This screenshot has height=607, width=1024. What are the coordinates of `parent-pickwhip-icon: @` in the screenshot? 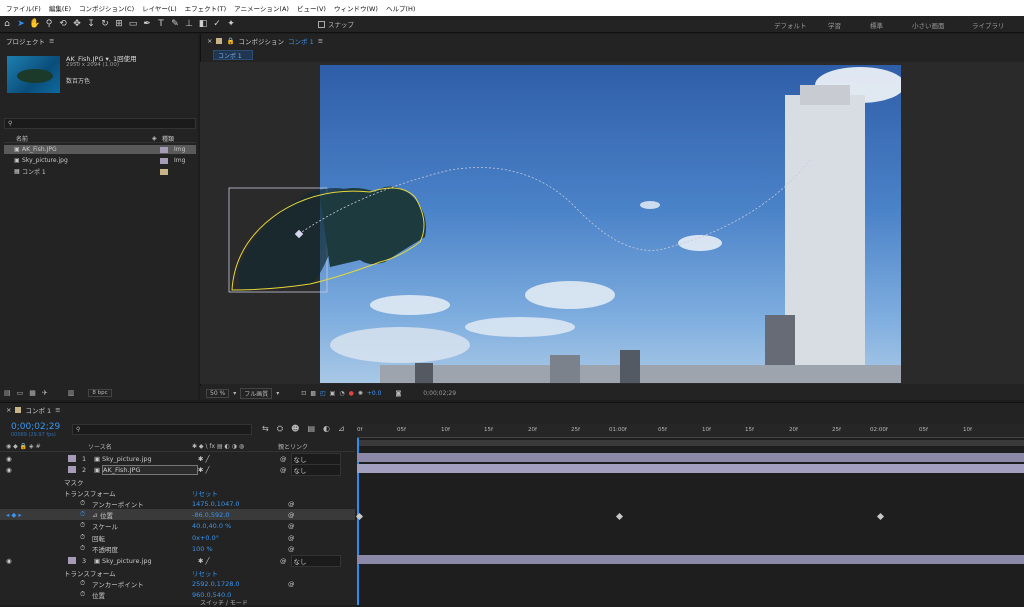 It's located at (283, 470).